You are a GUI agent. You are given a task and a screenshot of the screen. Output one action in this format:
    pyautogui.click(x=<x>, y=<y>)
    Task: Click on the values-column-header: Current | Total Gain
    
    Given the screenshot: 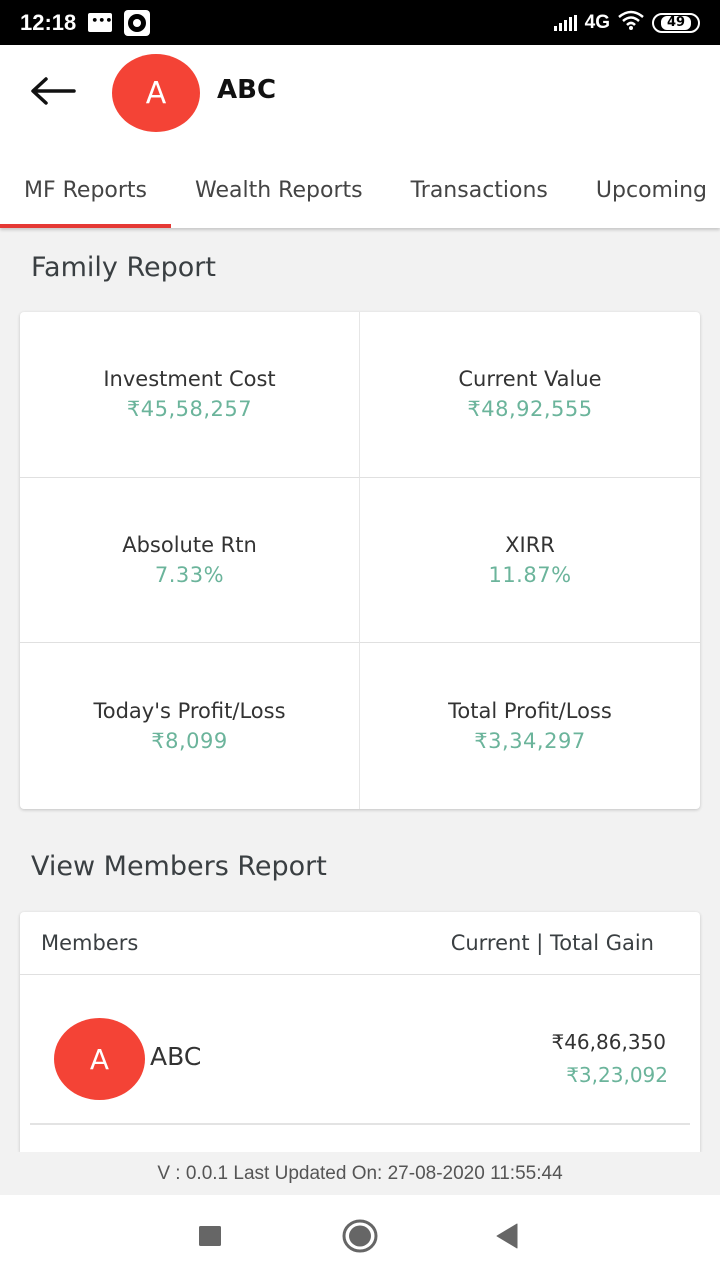 What is the action you would take?
    pyautogui.click(x=552, y=943)
    